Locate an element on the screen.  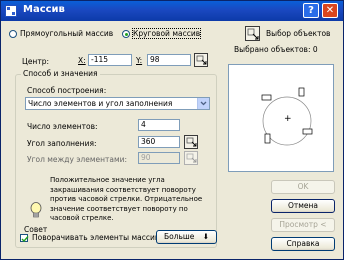
rect-array-label: Прямоугольный массив is located at coordinates (66, 33).